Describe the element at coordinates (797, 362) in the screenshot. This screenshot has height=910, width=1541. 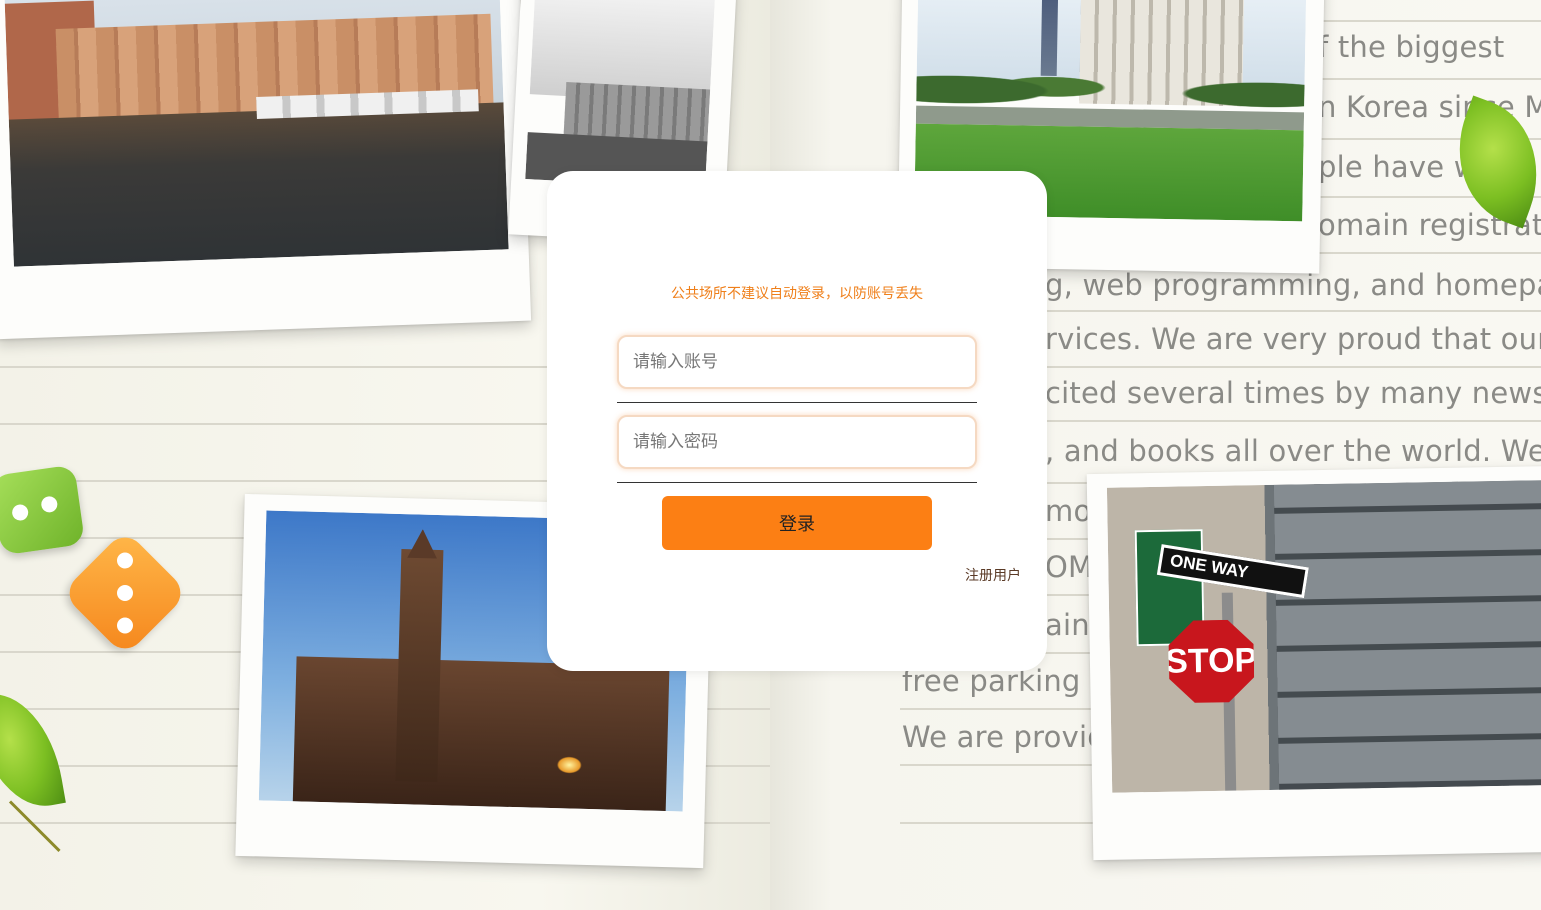
I see `account-input` at that location.